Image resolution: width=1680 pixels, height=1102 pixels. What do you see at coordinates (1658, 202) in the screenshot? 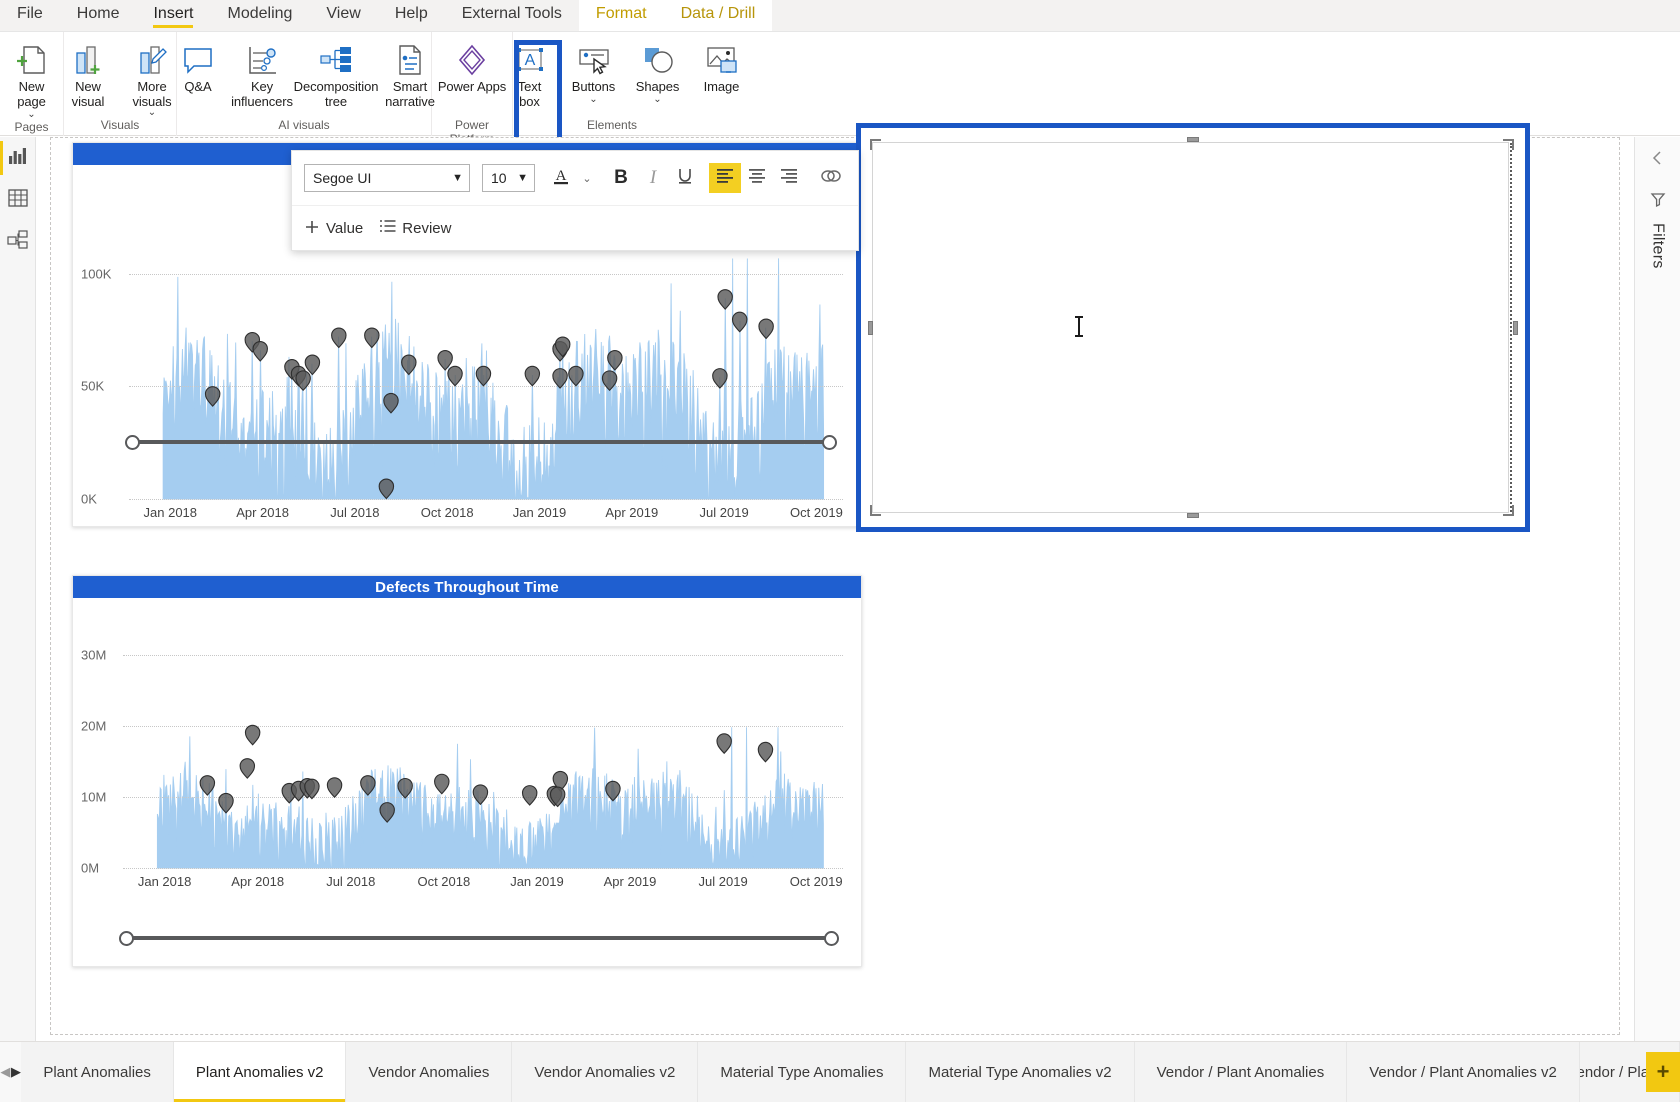
I see `filters-pane-button` at bounding box center [1658, 202].